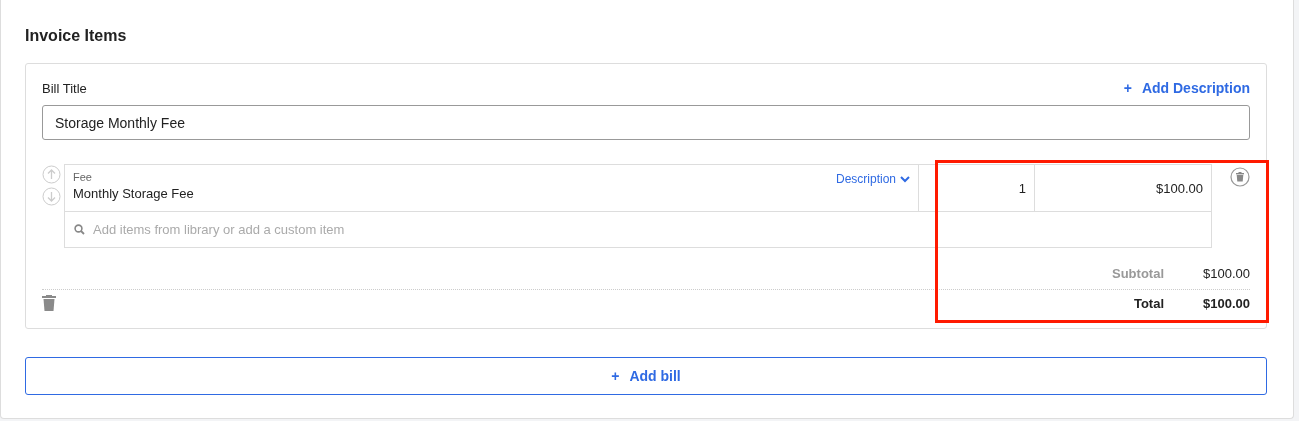 The height and width of the screenshot is (421, 1299). What do you see at coordinates (79, 229) in the screenshot?
I see `search-icon` at bounding box center [79, 229].